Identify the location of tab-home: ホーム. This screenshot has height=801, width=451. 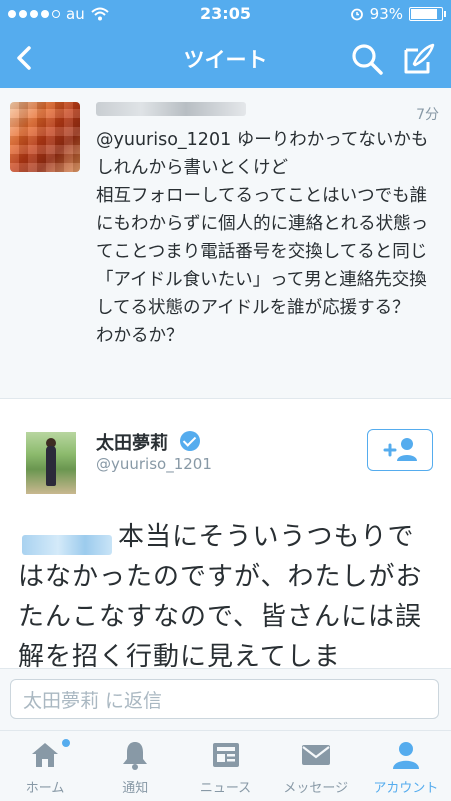
(45, 766).